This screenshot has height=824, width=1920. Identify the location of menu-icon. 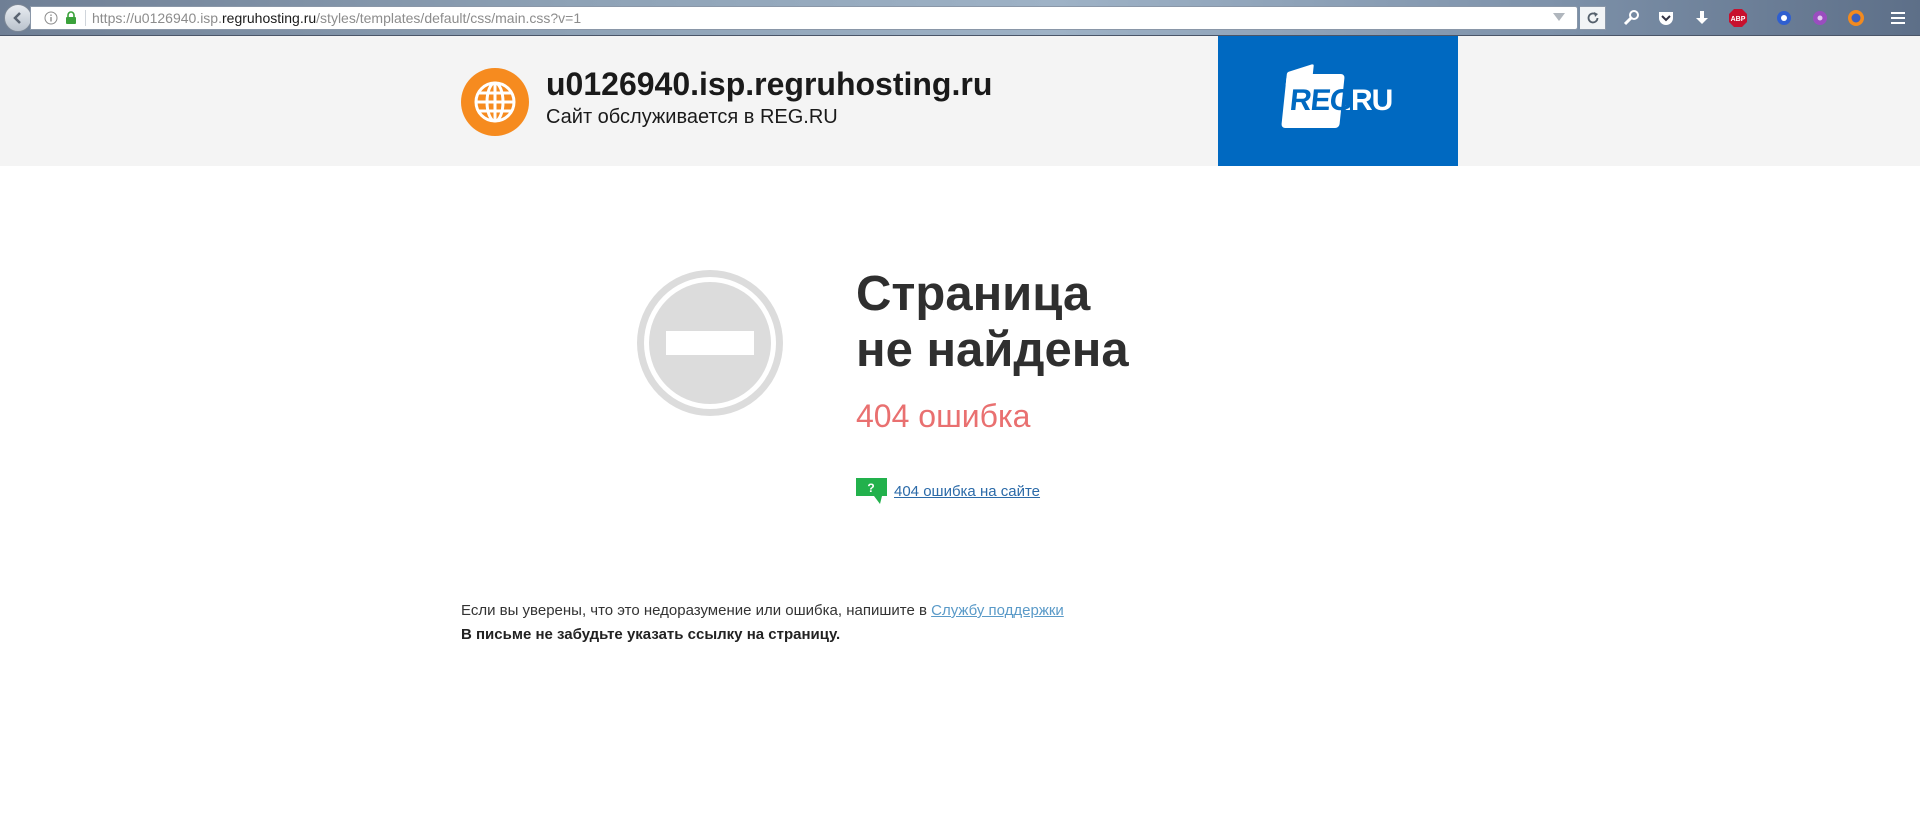
(1898, 18).